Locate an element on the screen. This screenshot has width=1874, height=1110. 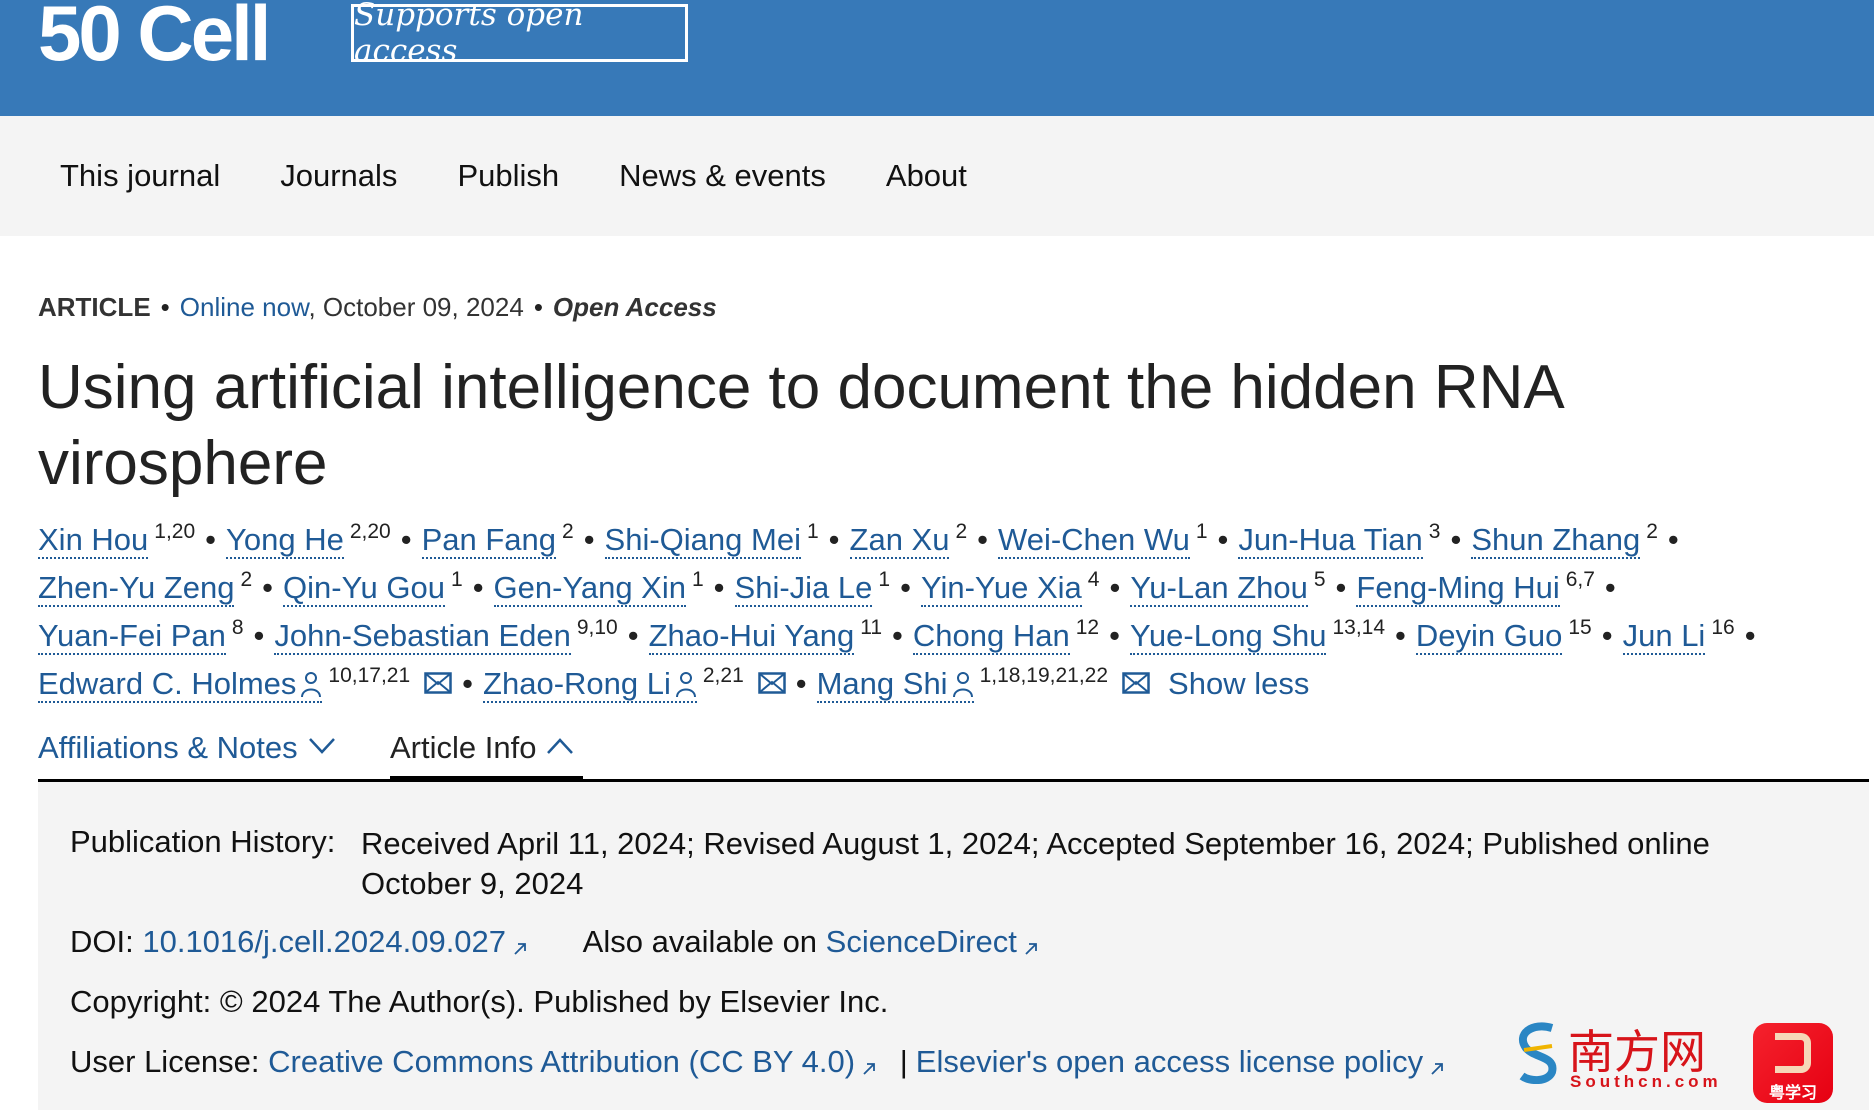
app-logo-icon is located at coordinates (1793, 1053).